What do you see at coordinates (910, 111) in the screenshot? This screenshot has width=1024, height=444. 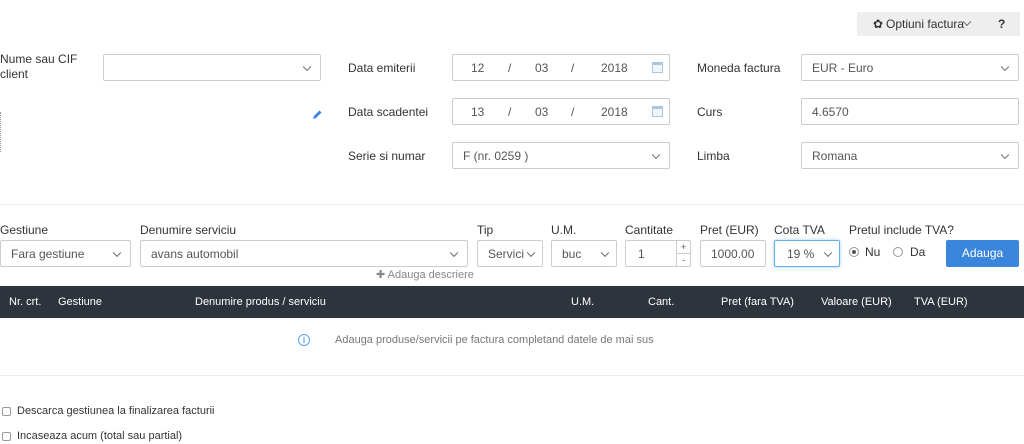 I see `rate-input: 4.6570` at bounding box center [910, 111].